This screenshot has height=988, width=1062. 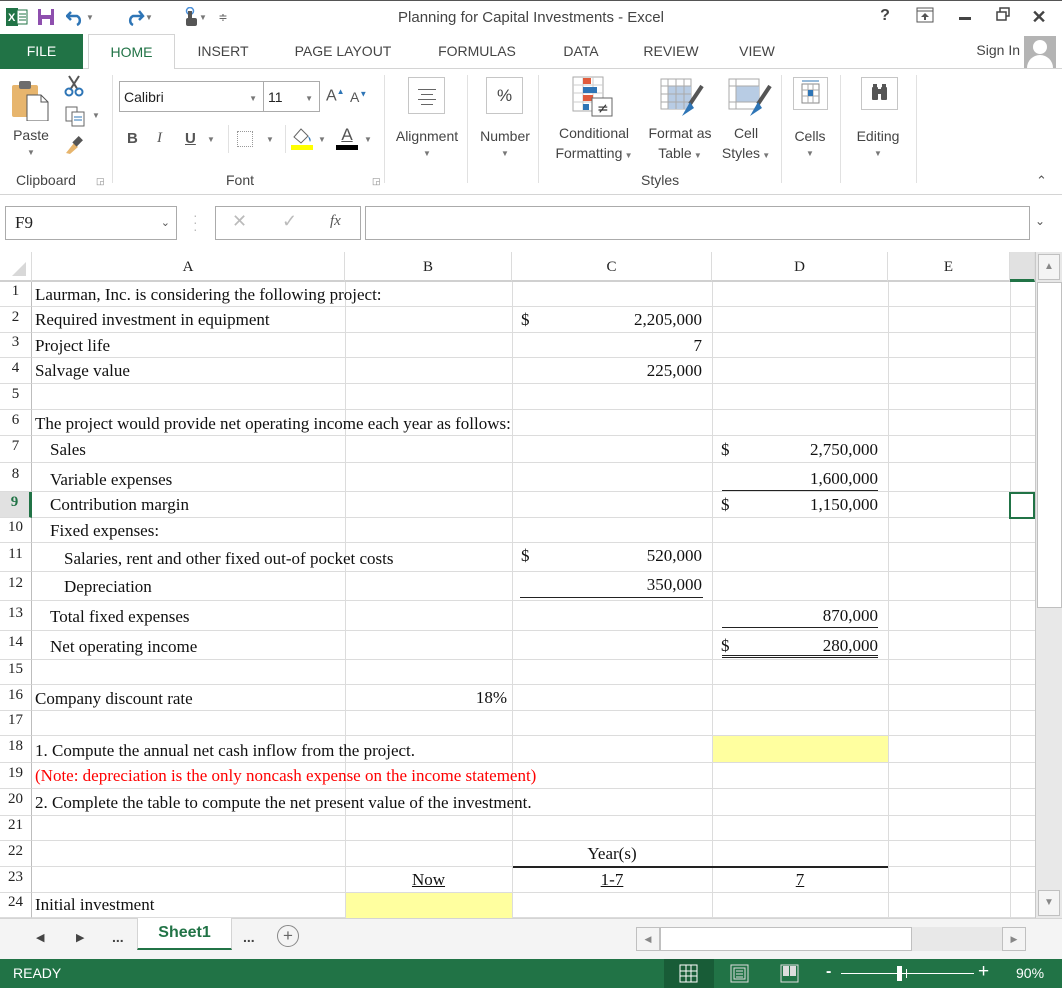 What do you see at coordinates (800, 749) in the screenshot?
I see `input-cell-d18` at bounding box center [800, 749].